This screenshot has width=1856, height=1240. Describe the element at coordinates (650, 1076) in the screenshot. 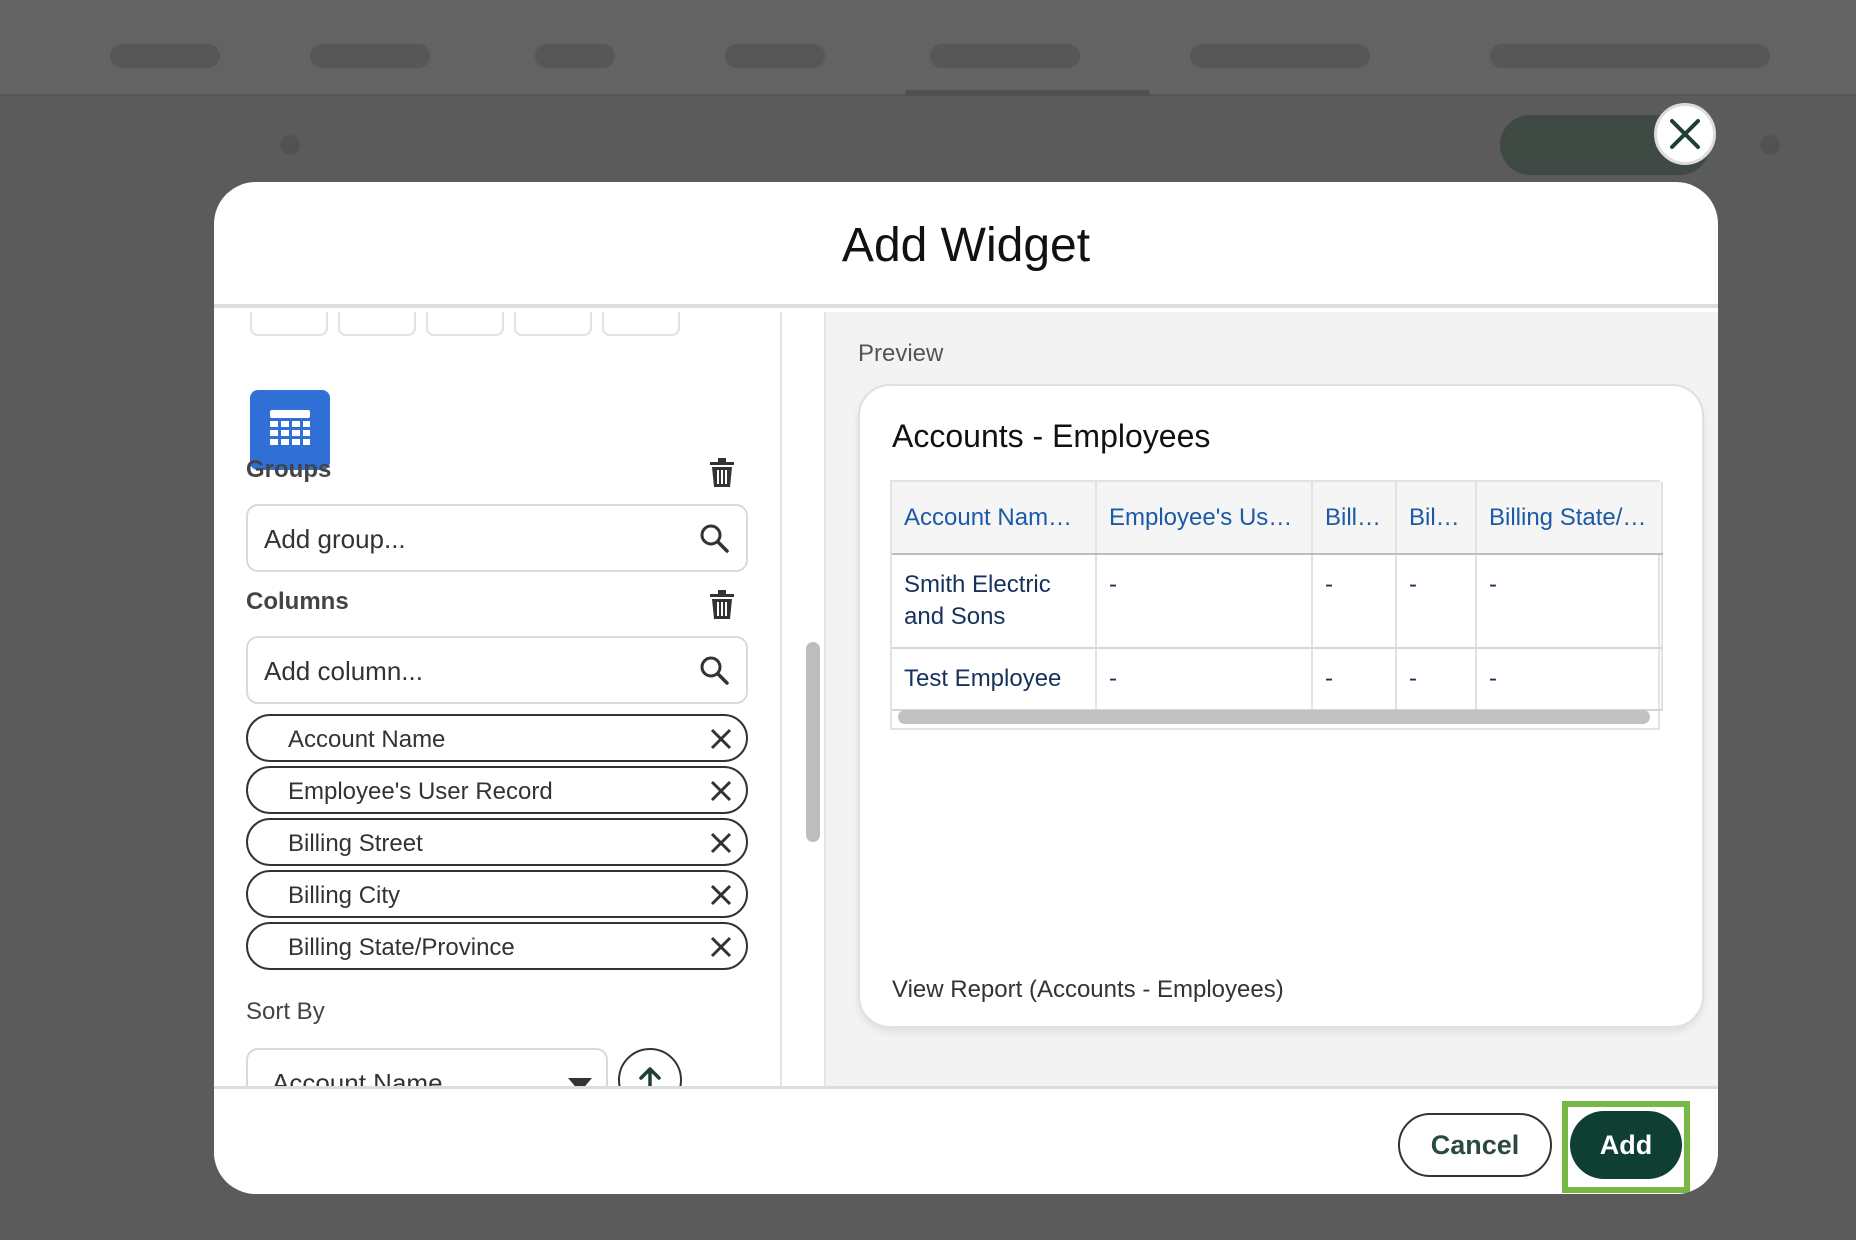

I see `arrow-up-icon` at that location.